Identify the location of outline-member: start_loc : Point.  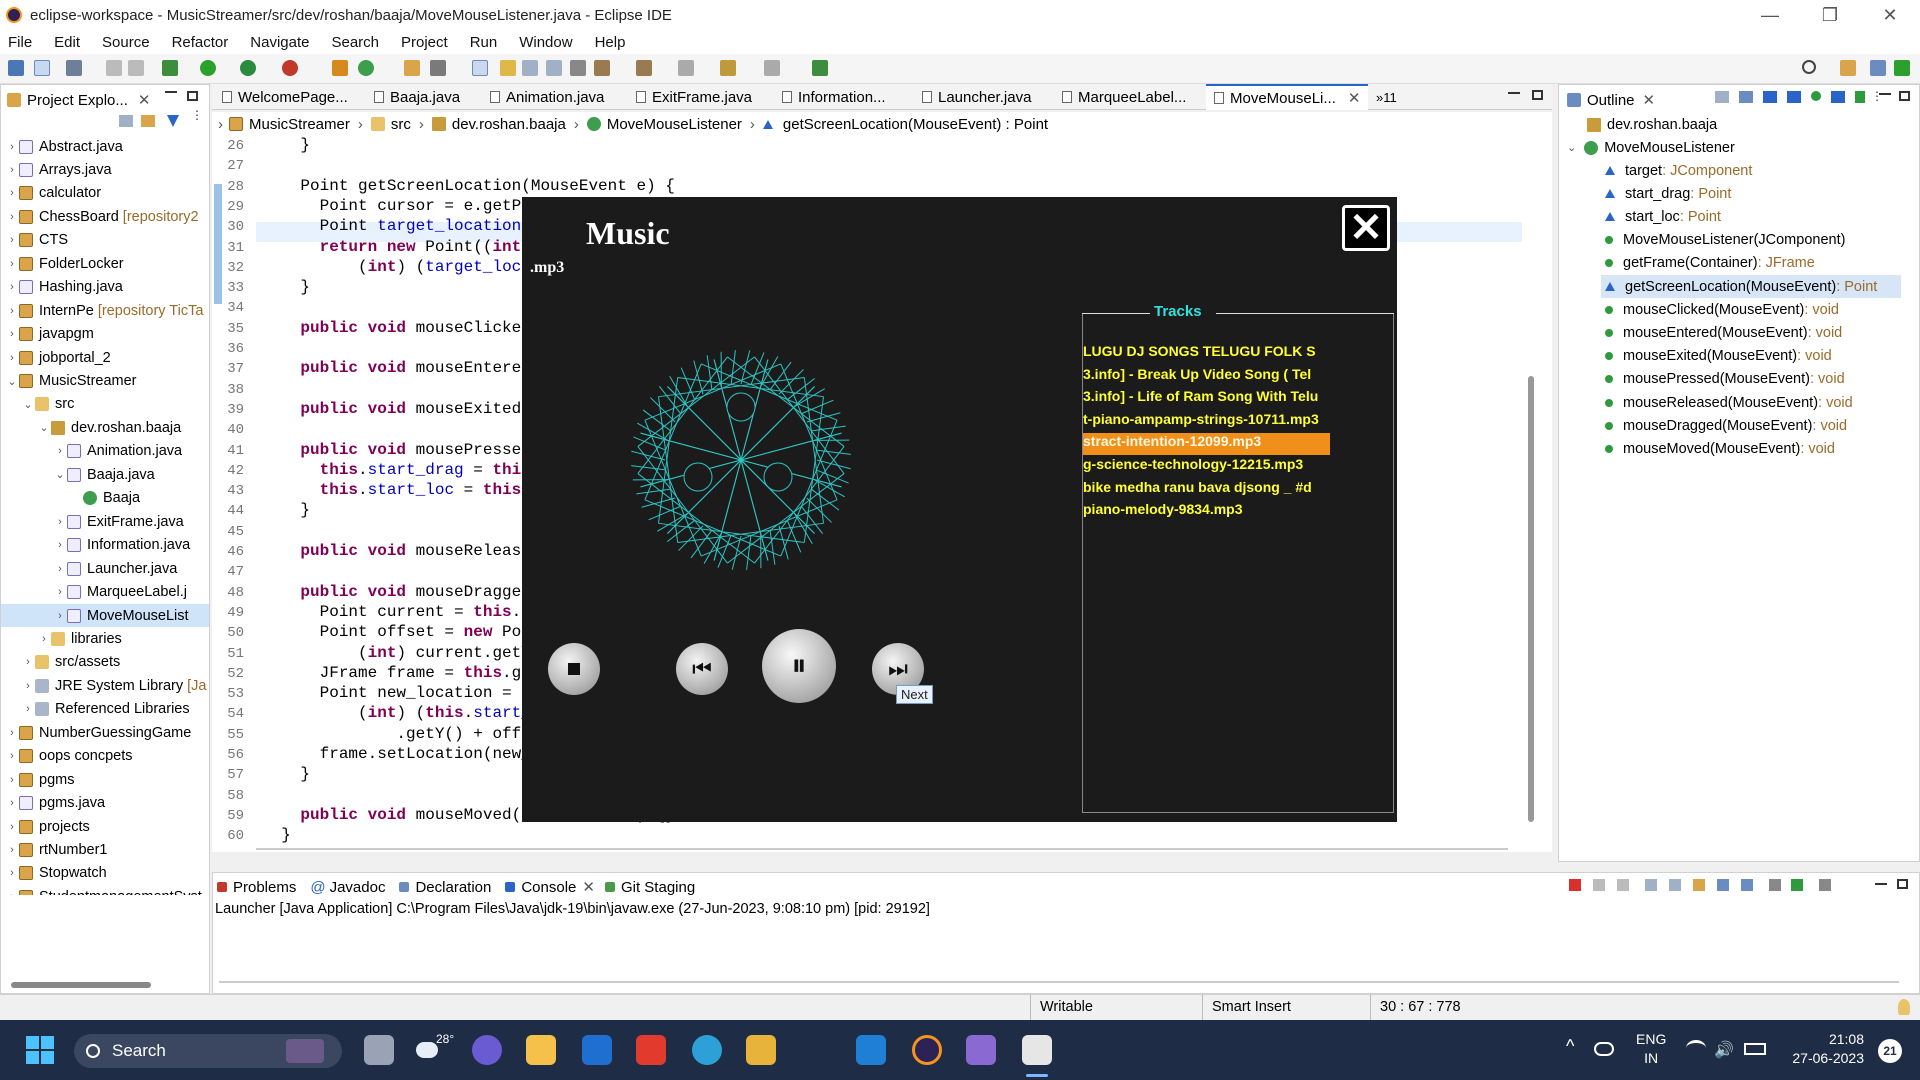
(1663, 216).